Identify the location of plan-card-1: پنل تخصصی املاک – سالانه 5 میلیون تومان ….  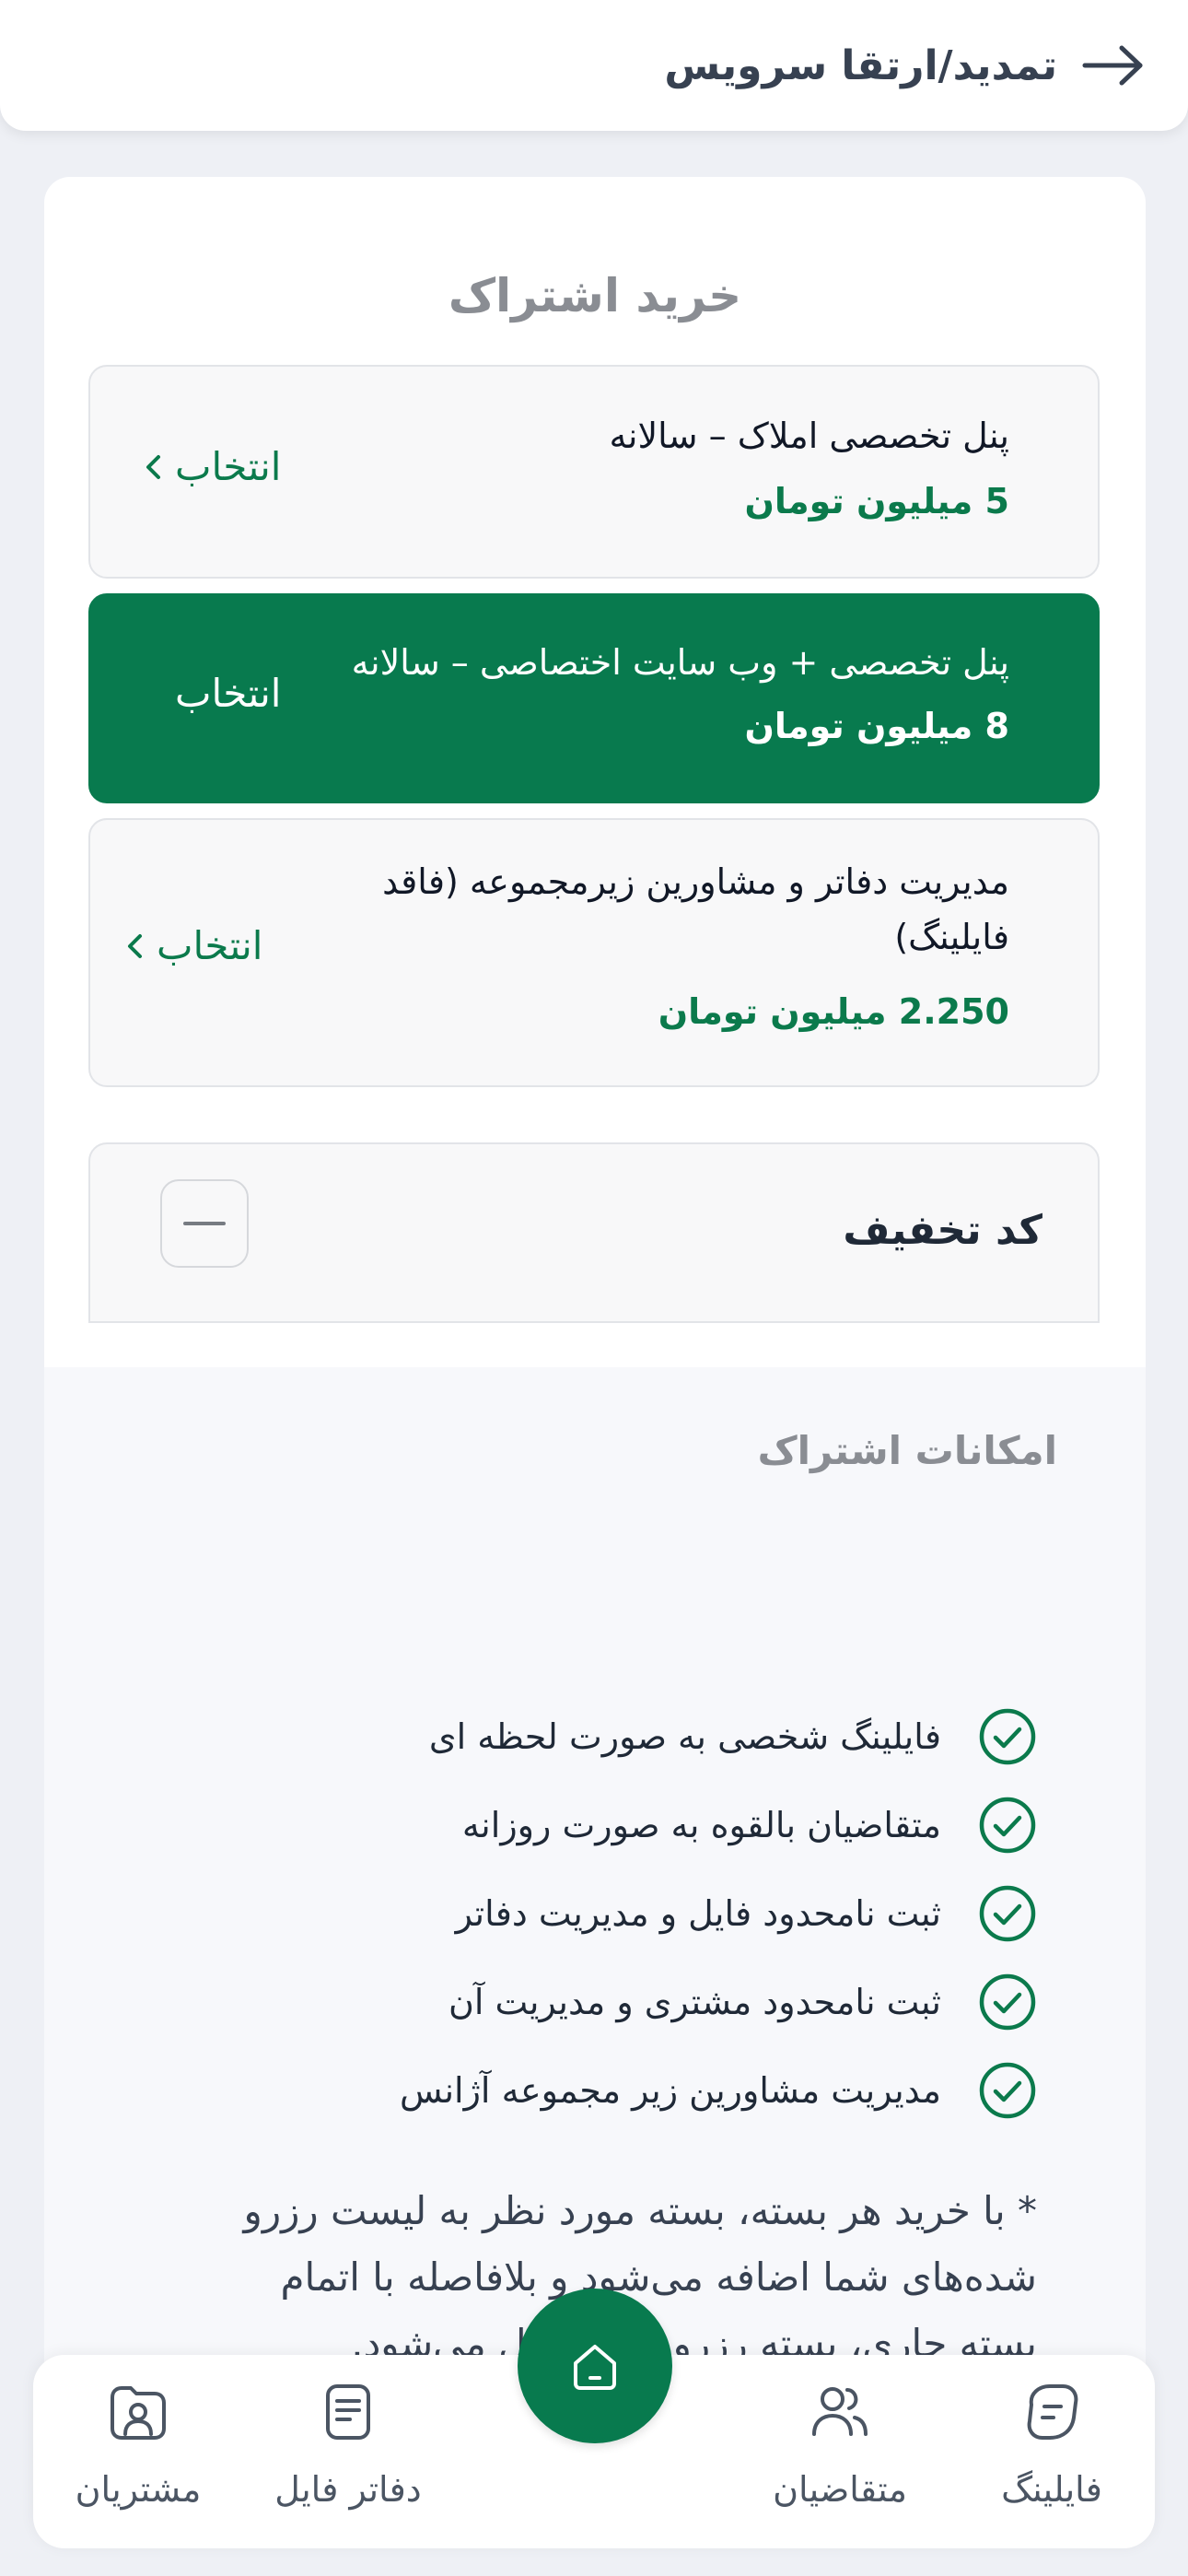
(594, 472).